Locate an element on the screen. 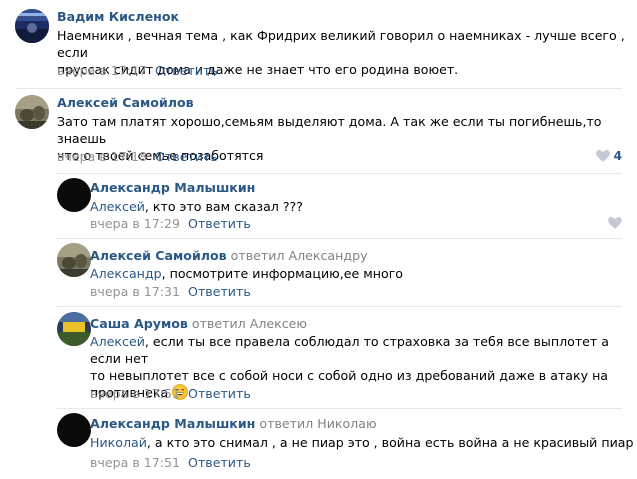 This screenshot has height=479, width=637. replied-label: ответил Александру is located at coordinates (299, 255).